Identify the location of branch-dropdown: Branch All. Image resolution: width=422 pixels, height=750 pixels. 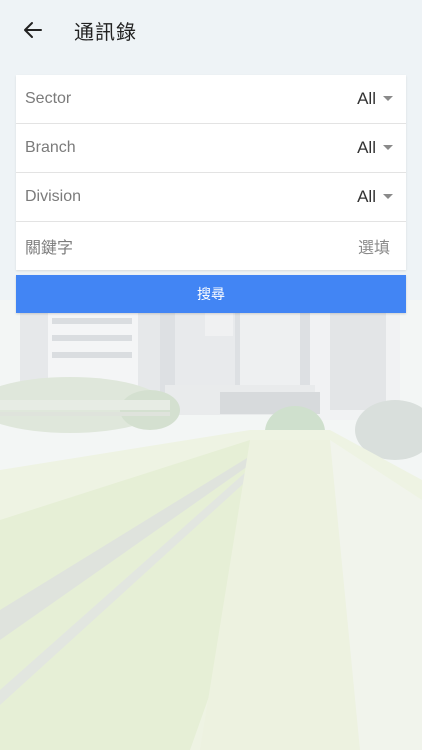
(211, 148).